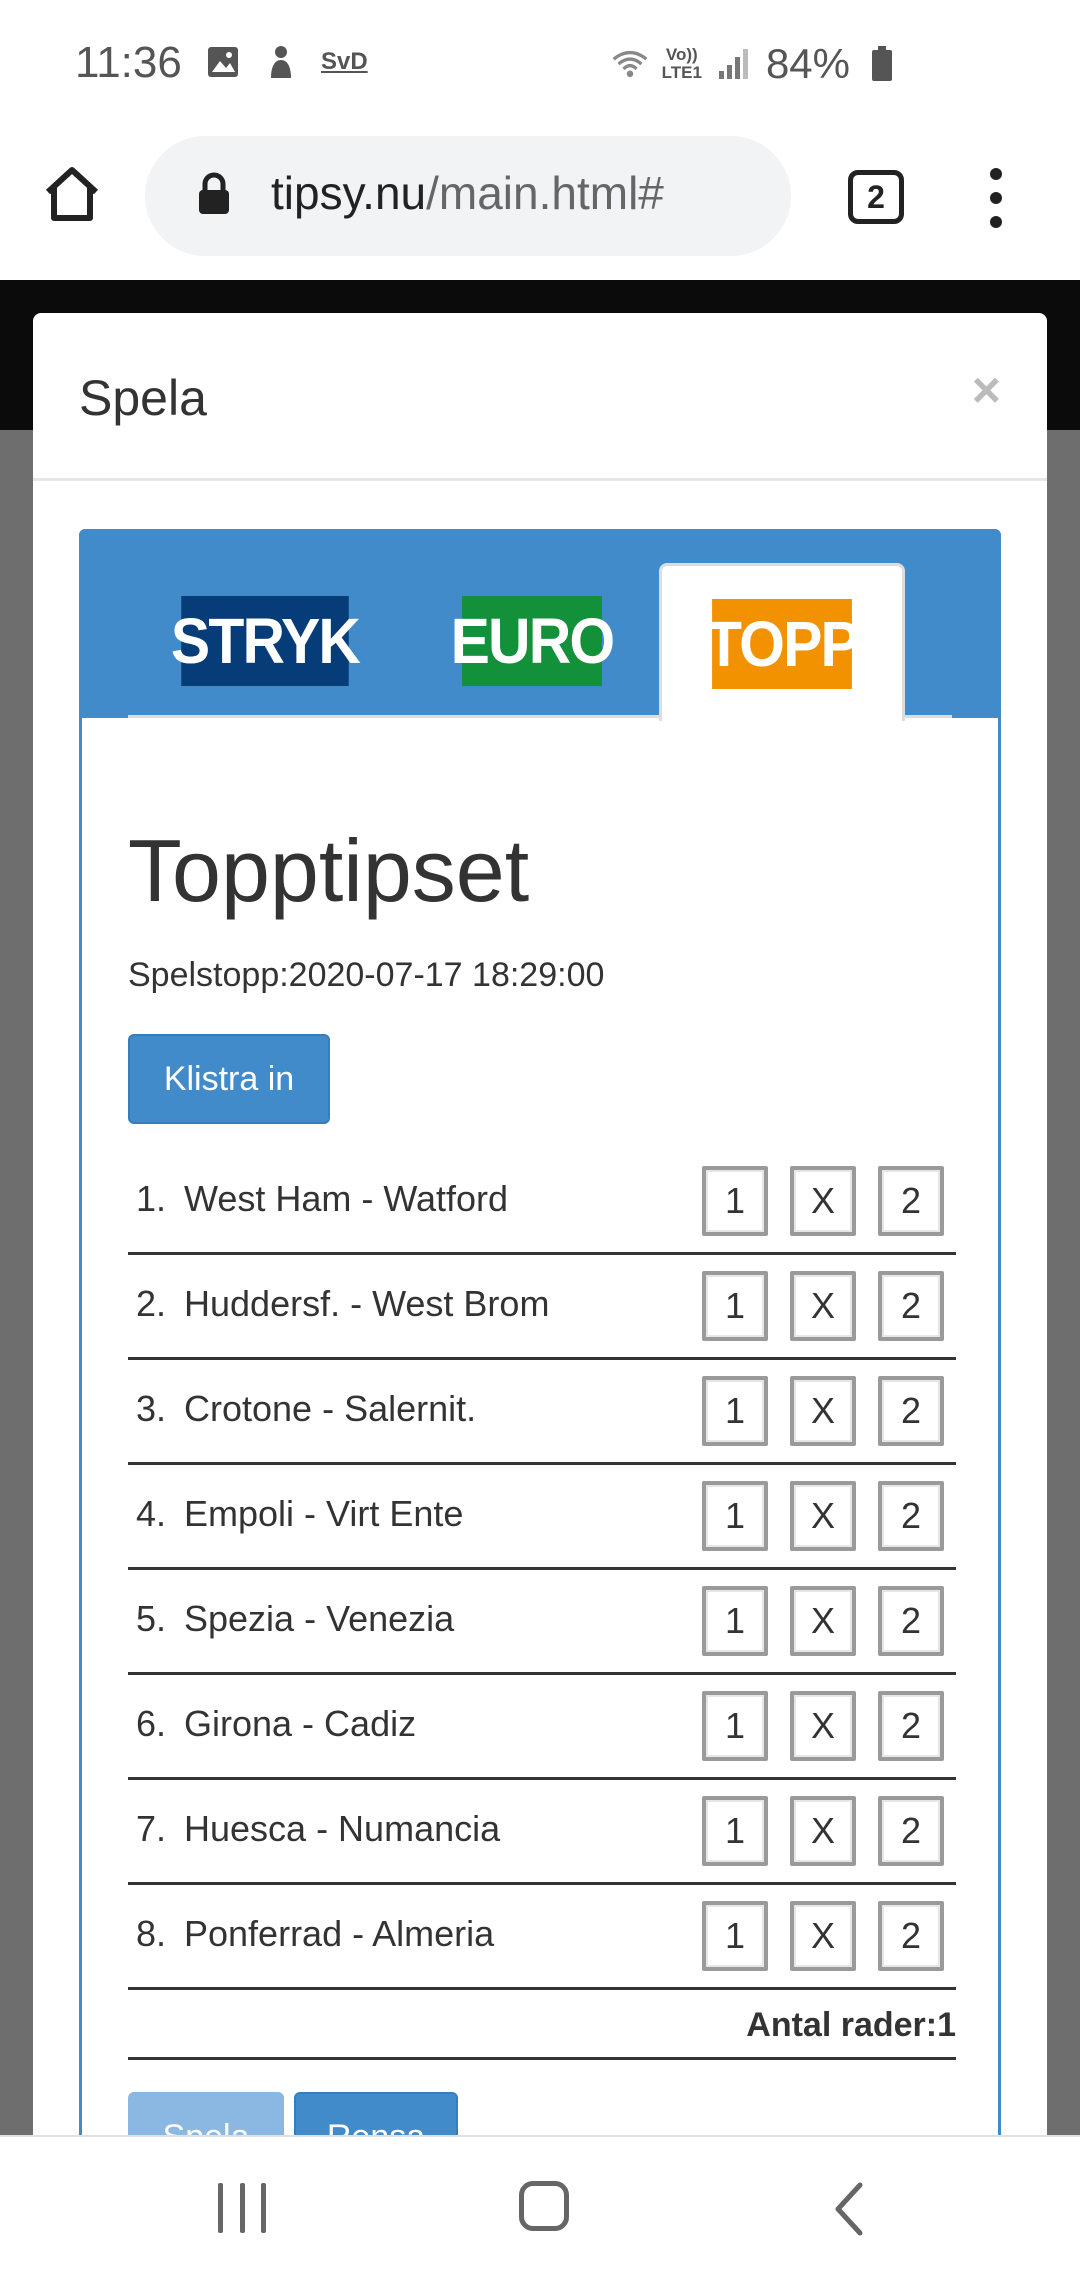  I want to click on play-button: Spela, so click(206, 2113).